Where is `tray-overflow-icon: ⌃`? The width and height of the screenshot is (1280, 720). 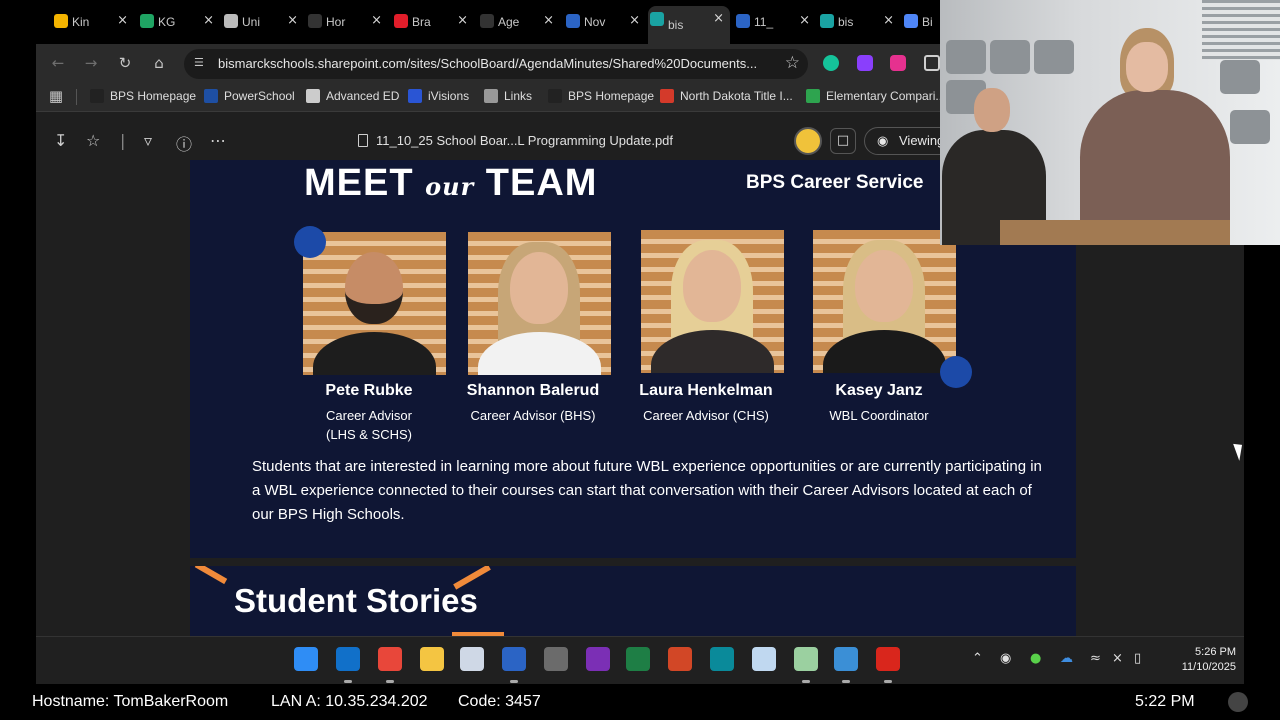 tray-overflow-icon: ⌃ is located at coordinates (977, 658).